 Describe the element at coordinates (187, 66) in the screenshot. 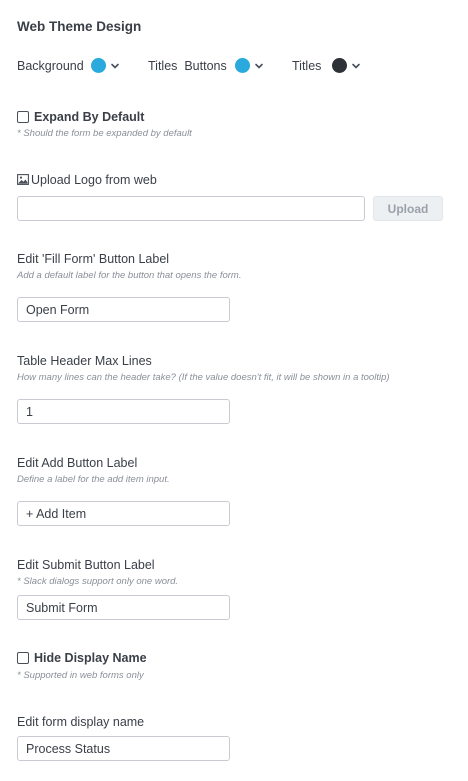

I see `titles-buttons-label: Titles Buttons` at that location.